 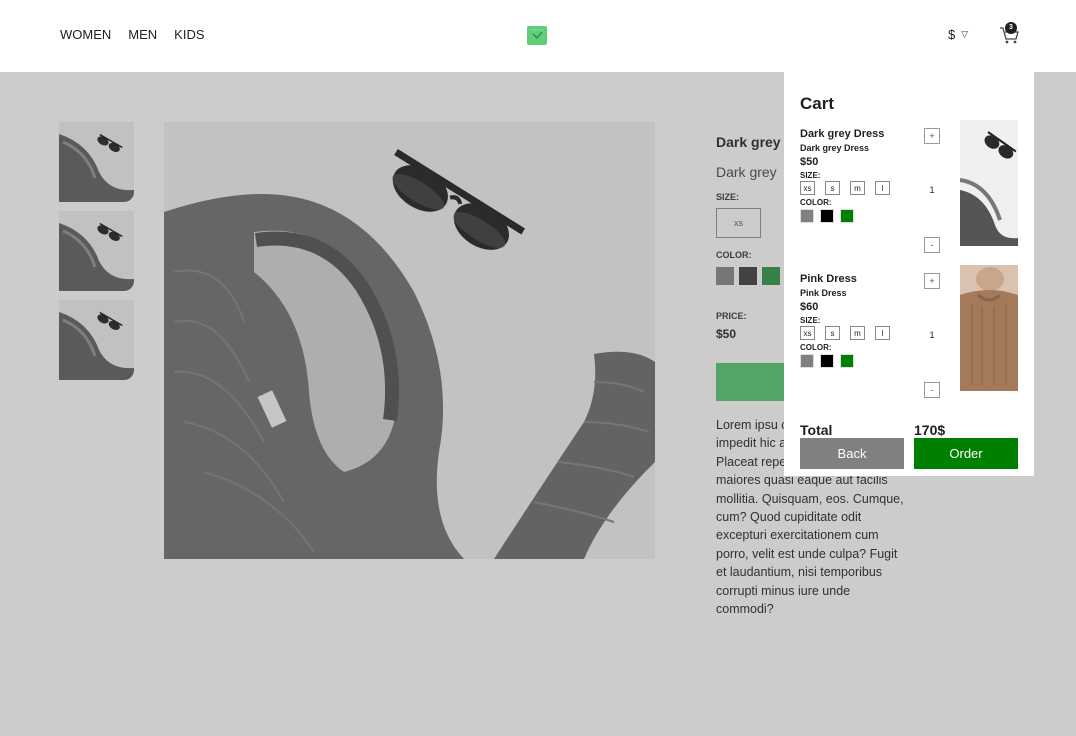 What do you see at coordinates (142, 34) in the screenshot?
I see `nav-men: MEN` at bounding box center [142, 34].